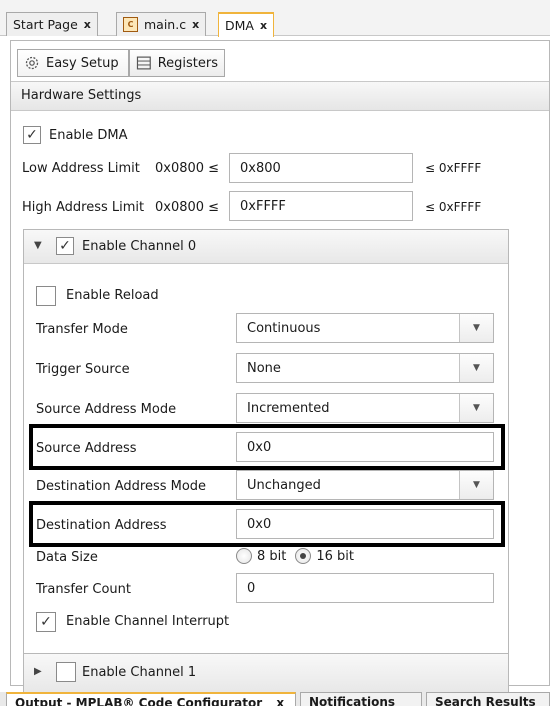 The height and width of the screenshot is (706, 550). Describe the element at coordinates (82, 329) in the screenshot. I see `transfer-mode-label: Transfer Mode` at that location.